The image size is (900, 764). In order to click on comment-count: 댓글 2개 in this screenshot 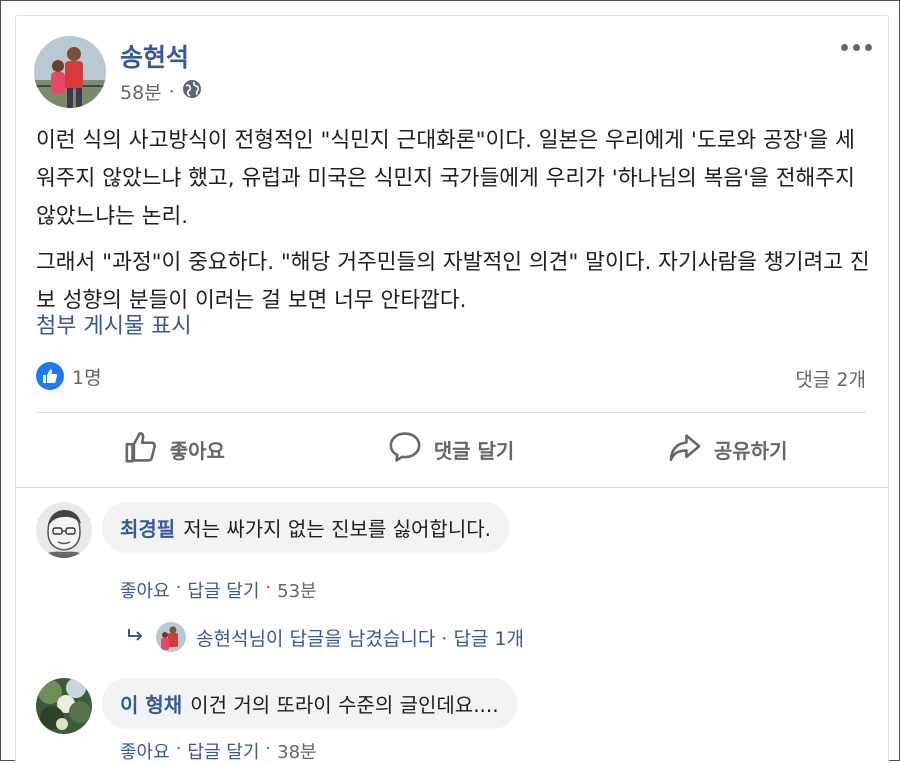, I will do `click(830, 378)`.